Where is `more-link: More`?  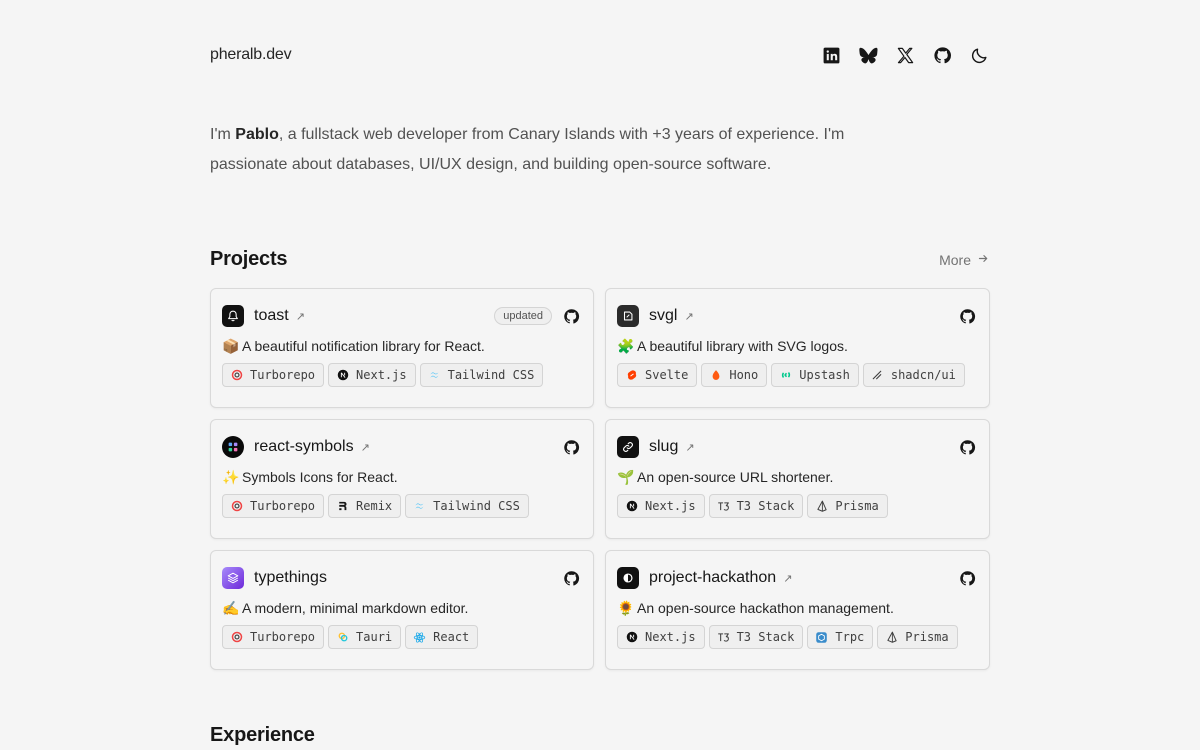
more-link: More is located at coordinates (964, 260).